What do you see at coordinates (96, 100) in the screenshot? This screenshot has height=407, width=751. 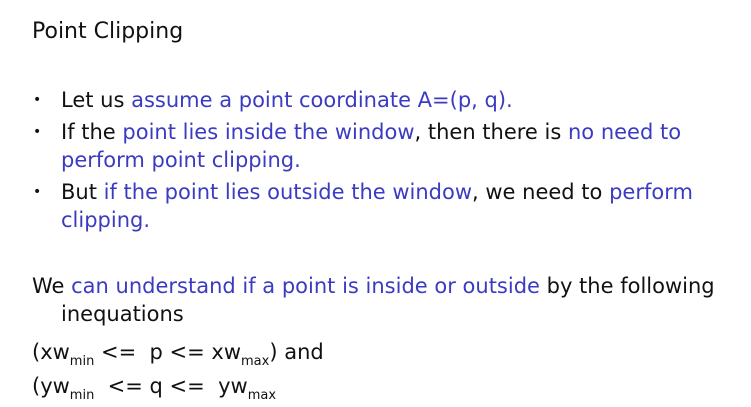 I see `bullet-1-text-1: Let us` at bounding box center [96, 100].